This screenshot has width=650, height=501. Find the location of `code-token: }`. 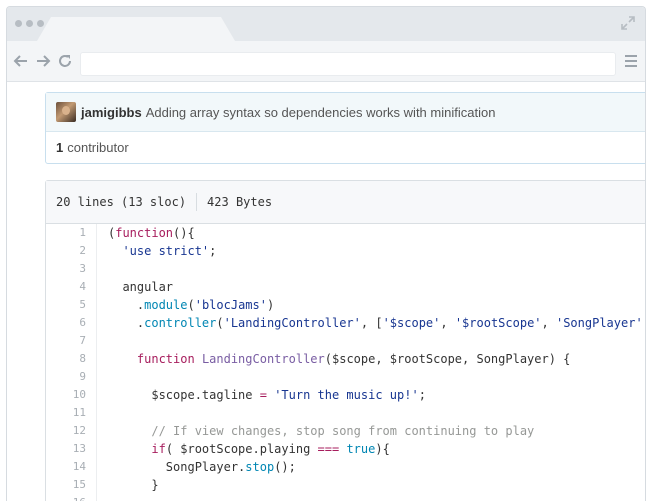

code-token: } is located at coordinates (133, 485).